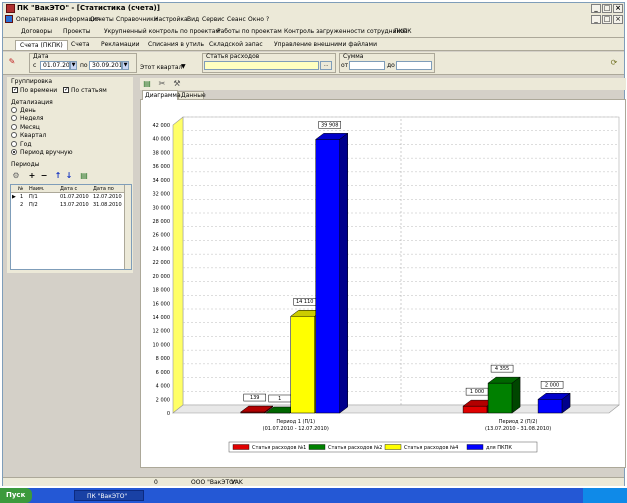 The height and width of the screenshot is (503, 627). Describe the element at coordinates (256, 19) in the screenshot. I see `menu-window: Окно` at that location.